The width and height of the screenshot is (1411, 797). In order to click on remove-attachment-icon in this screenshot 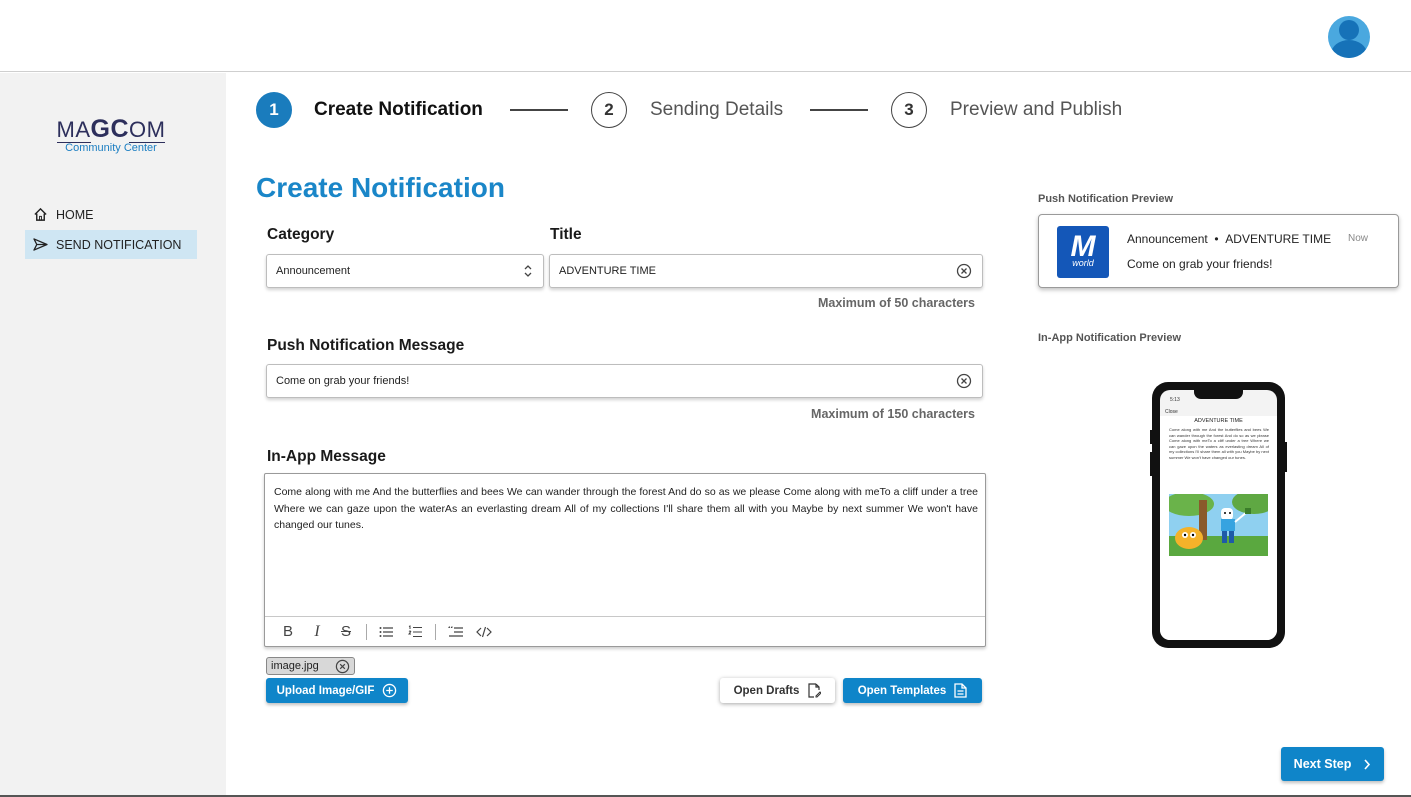, I will do `click(342, 666)`.